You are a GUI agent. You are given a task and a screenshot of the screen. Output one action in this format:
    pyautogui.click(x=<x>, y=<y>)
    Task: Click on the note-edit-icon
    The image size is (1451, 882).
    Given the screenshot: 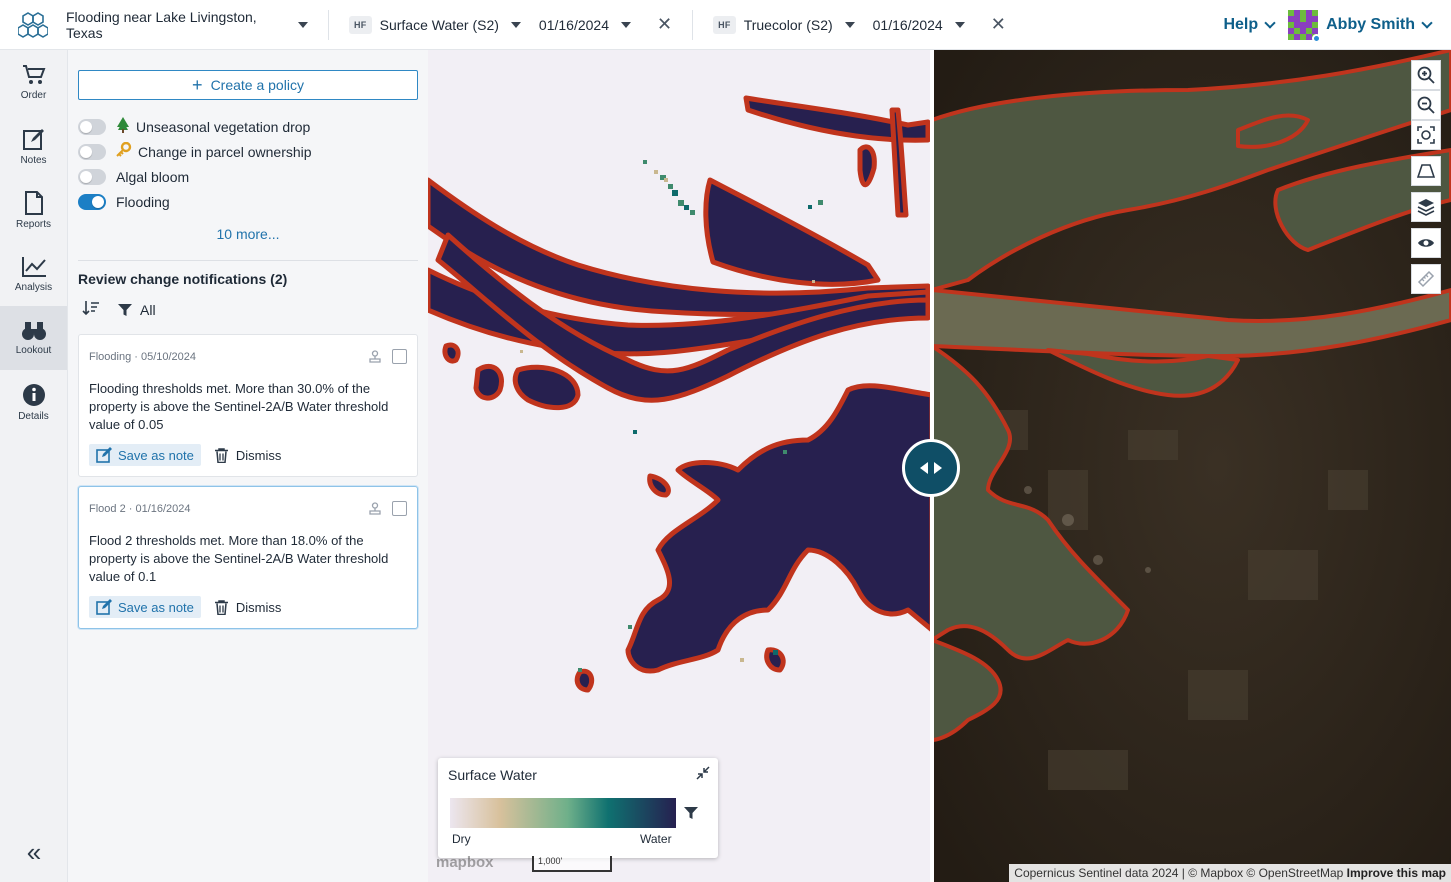 What is the action you would take?
    pyautogui.click(x=33, y=139)
    